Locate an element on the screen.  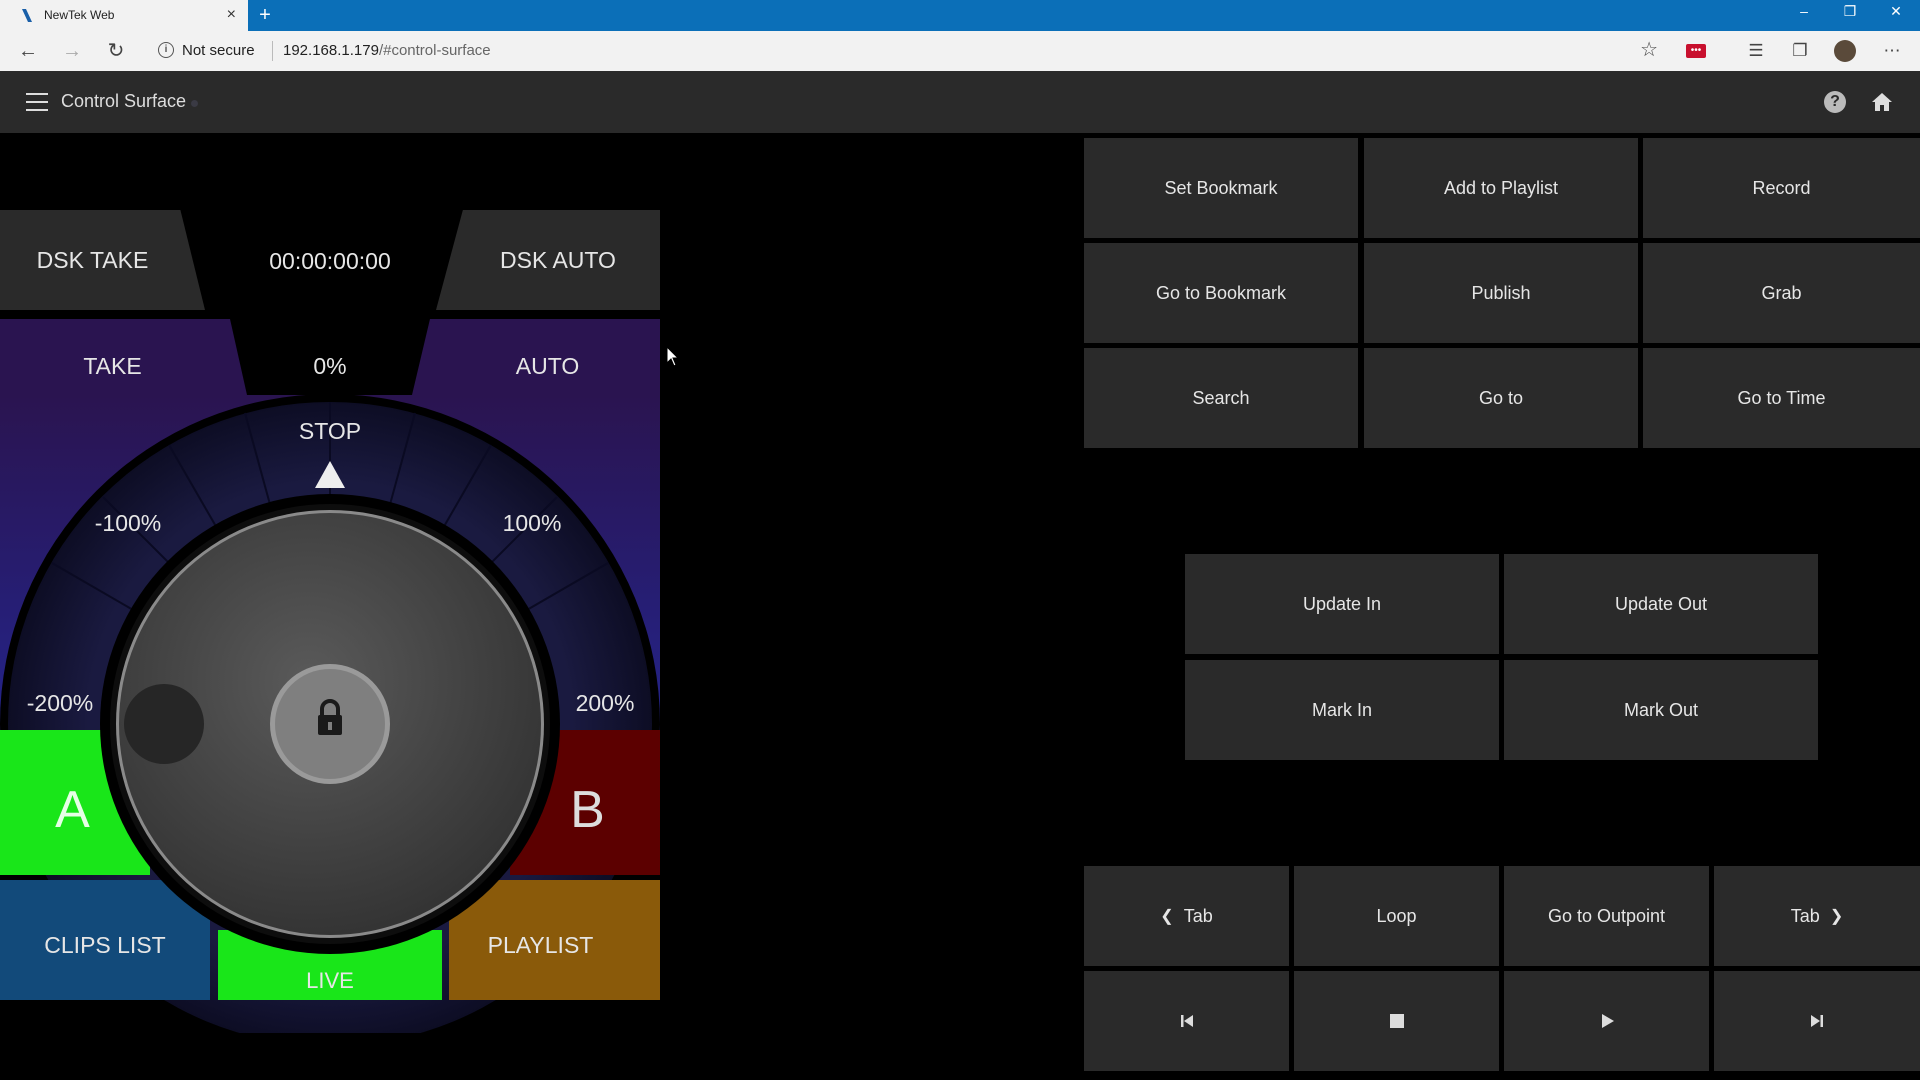
publish-button: Publish is located at coordinates (1501, 293).